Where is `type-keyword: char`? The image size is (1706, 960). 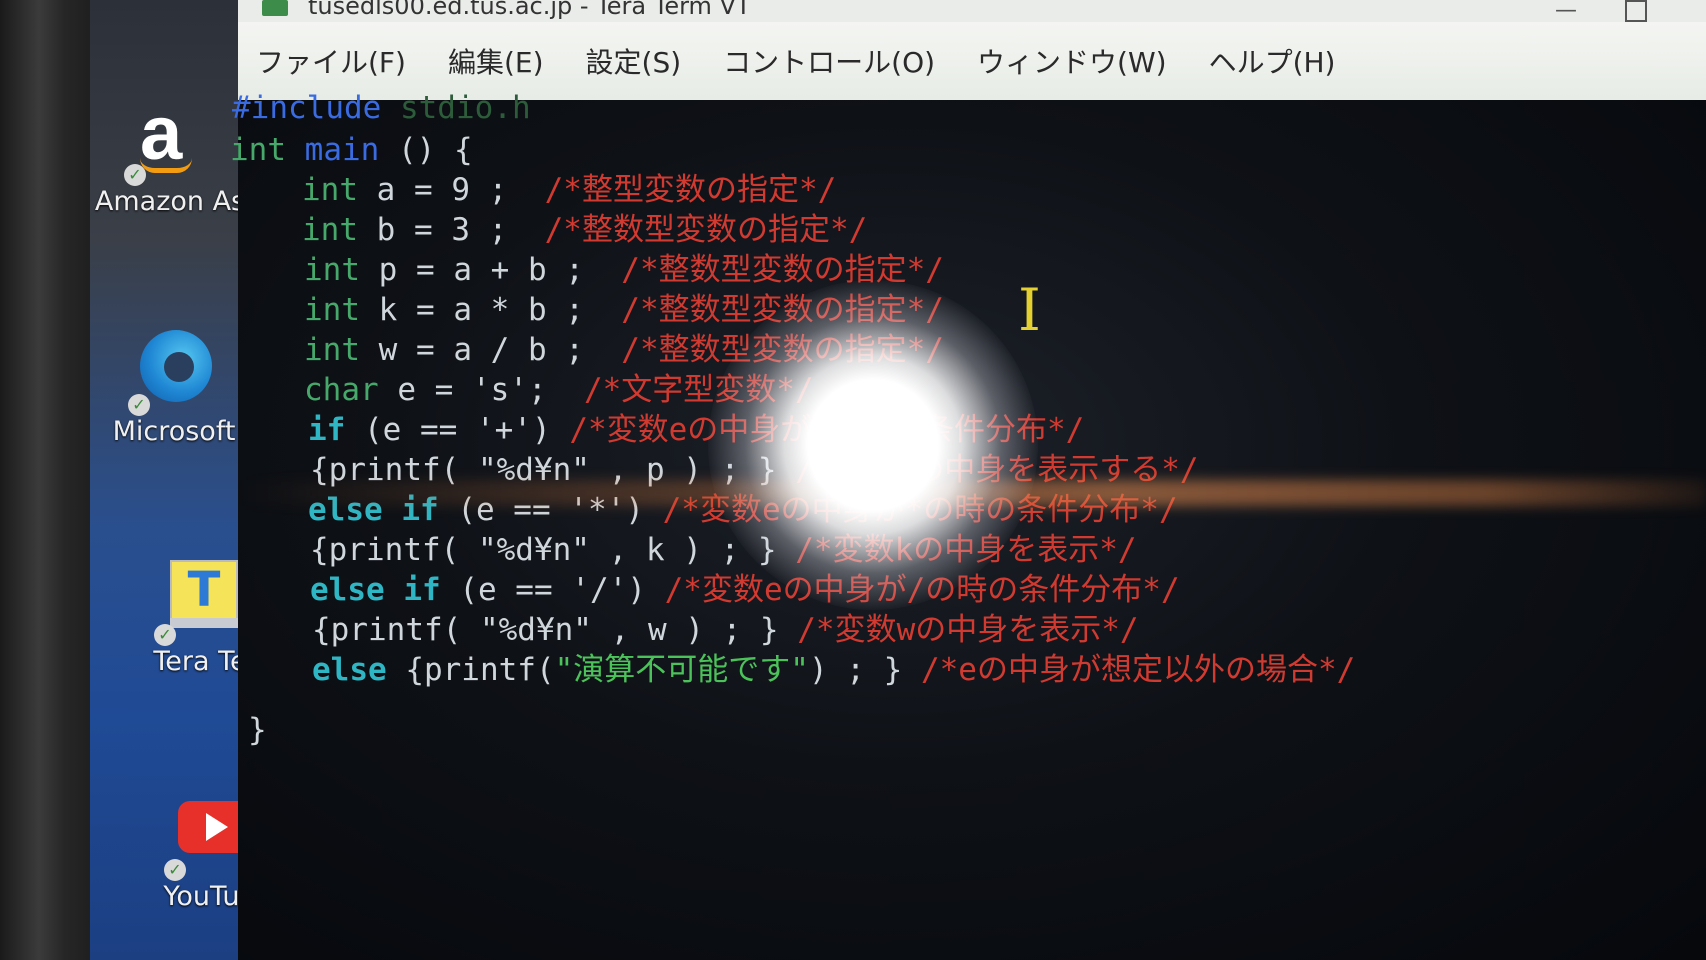 type-keyword: char is located at coordinates (341, 390).